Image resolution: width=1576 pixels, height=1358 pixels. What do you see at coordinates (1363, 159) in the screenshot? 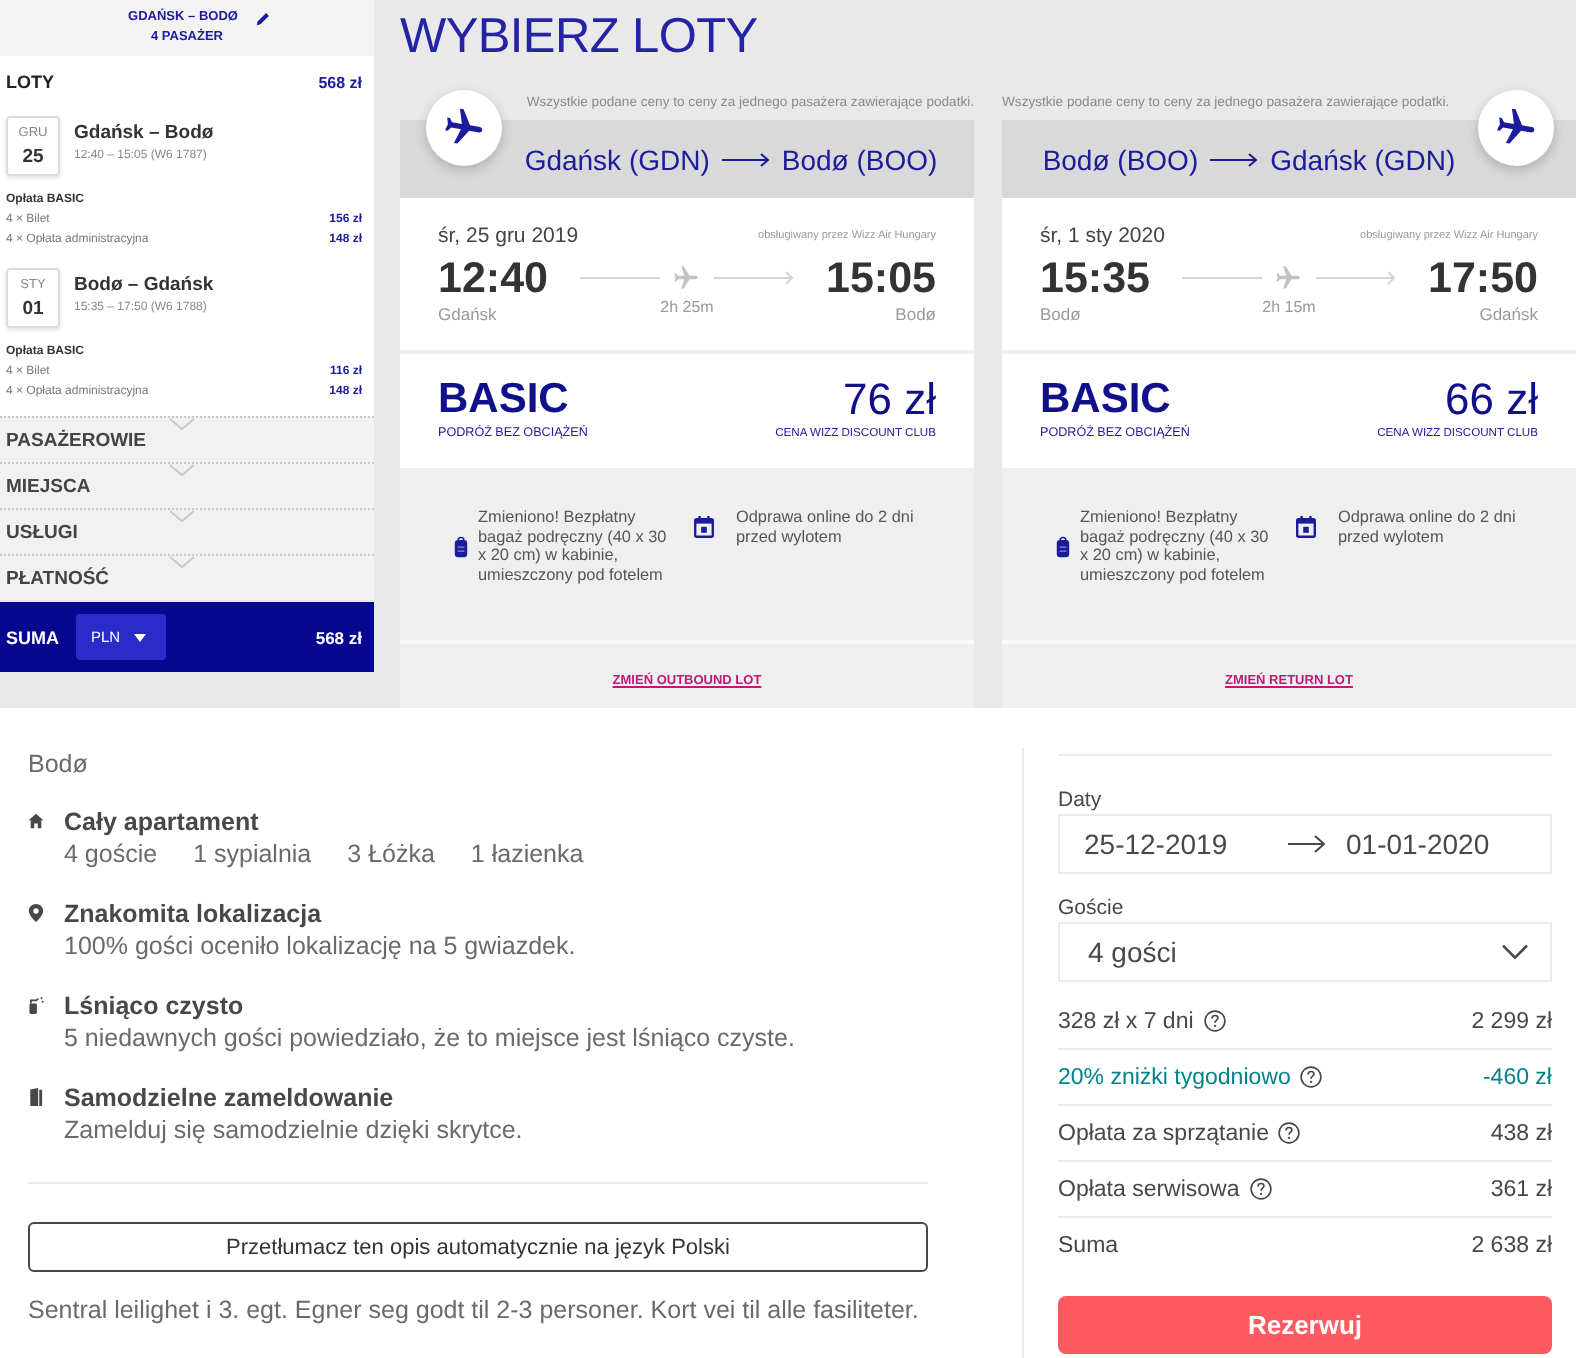
I see `destination-airport: Gdańsk (GDN)` at bounding box center [1363, 159].